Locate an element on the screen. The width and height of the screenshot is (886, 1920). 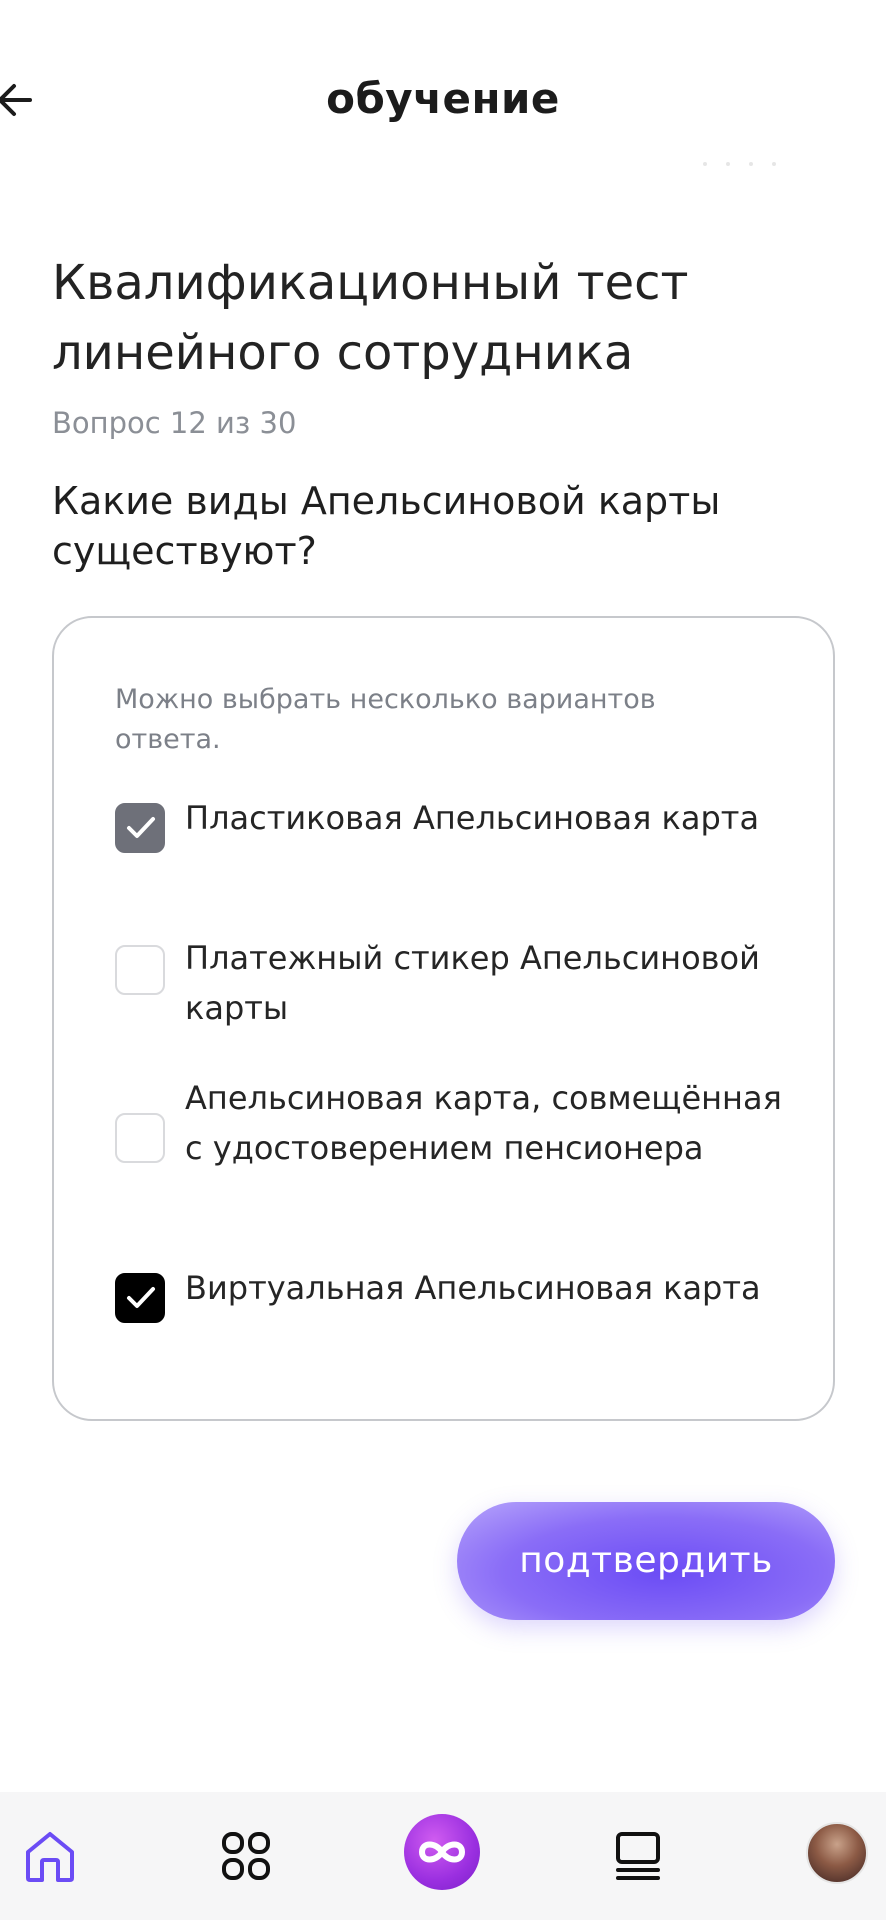
bottom-navigation is located at coordinates (443, 1856).